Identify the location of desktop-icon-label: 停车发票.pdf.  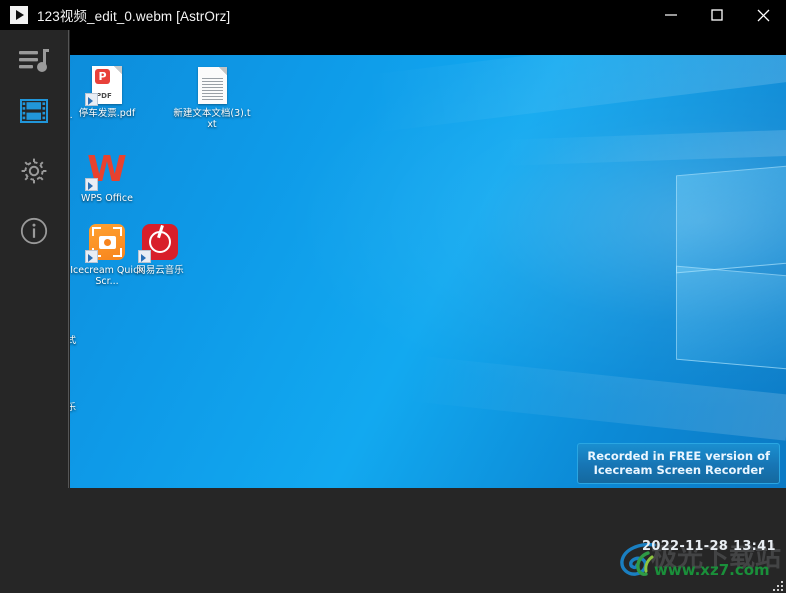
(107, 113).